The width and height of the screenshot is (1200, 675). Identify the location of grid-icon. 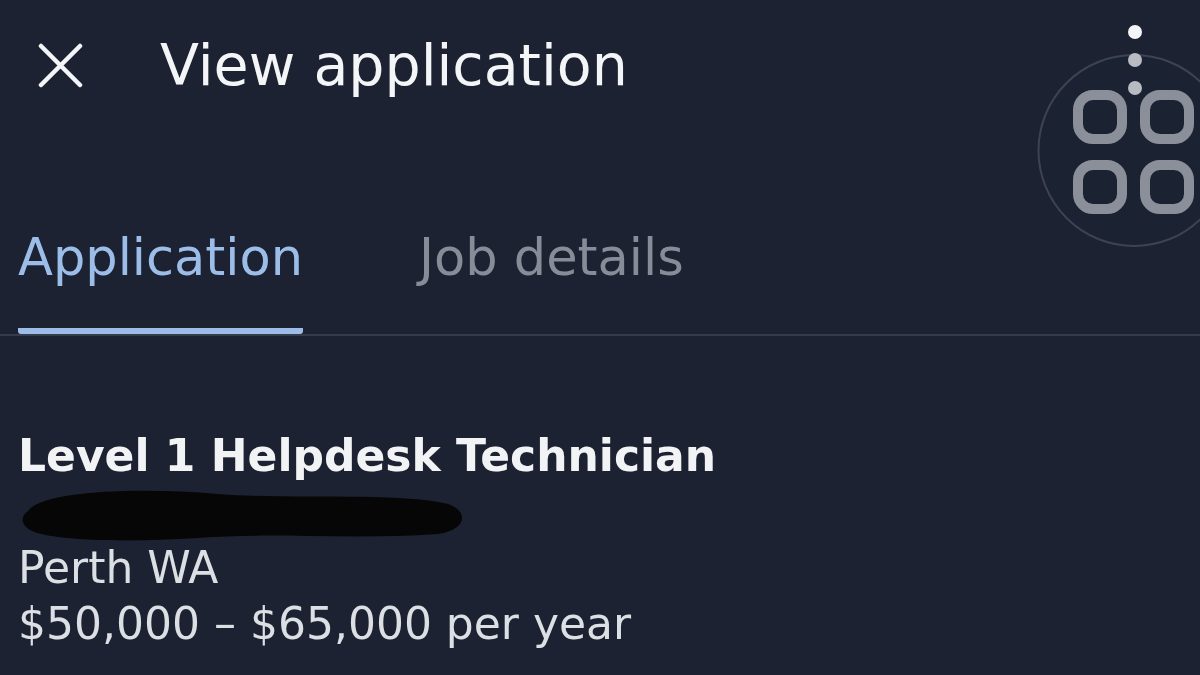
(1133, 152).